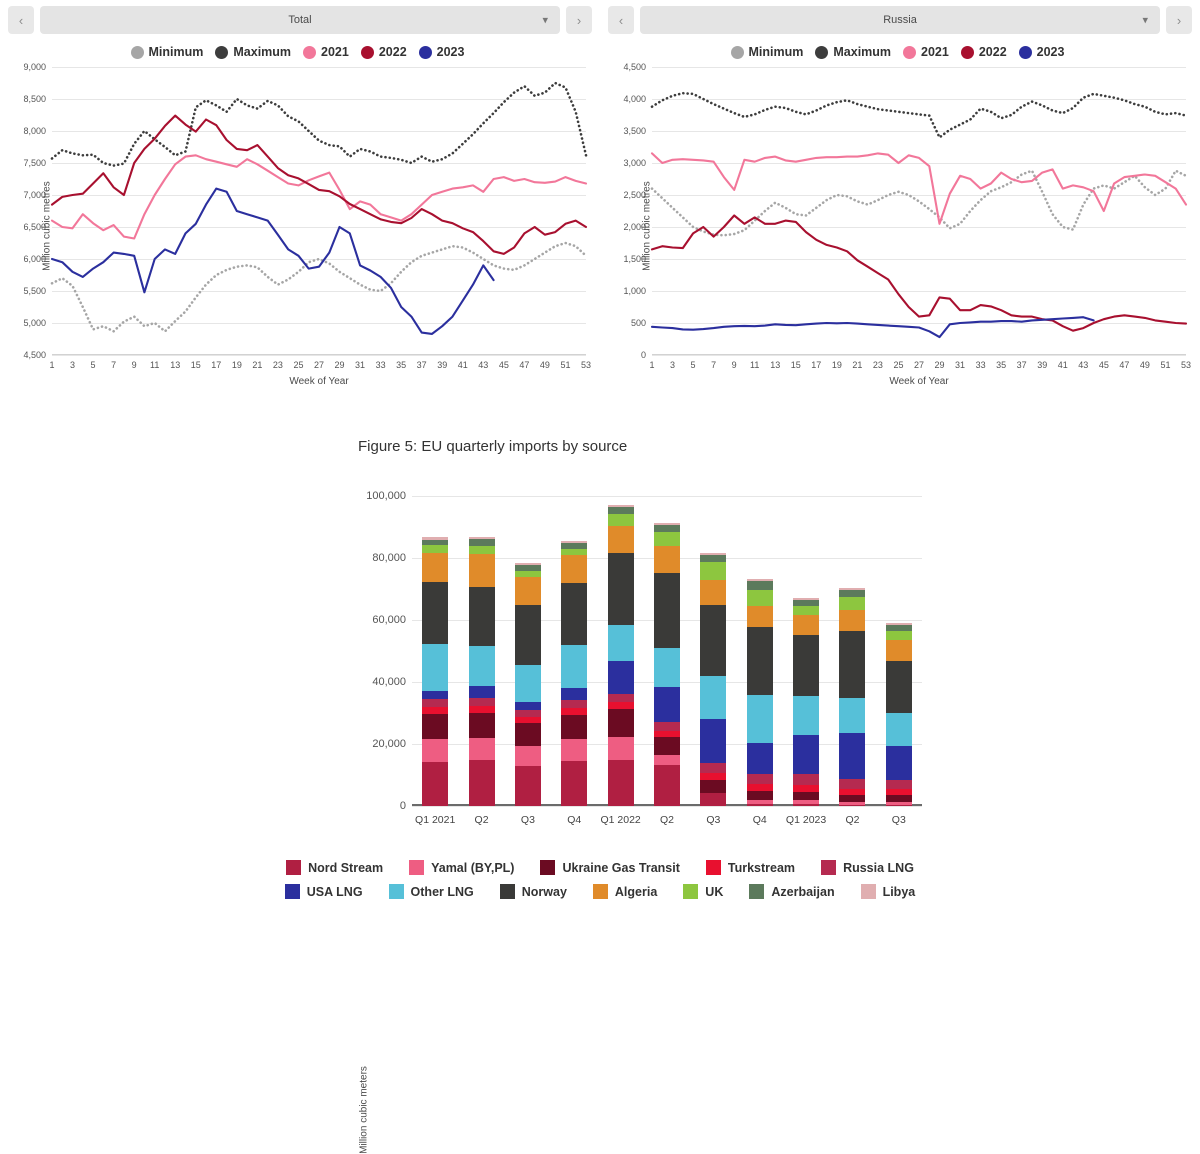 The image size is (1200, 1154). I want to click on legend-item-algeria: Algeria, so click(624, 891).